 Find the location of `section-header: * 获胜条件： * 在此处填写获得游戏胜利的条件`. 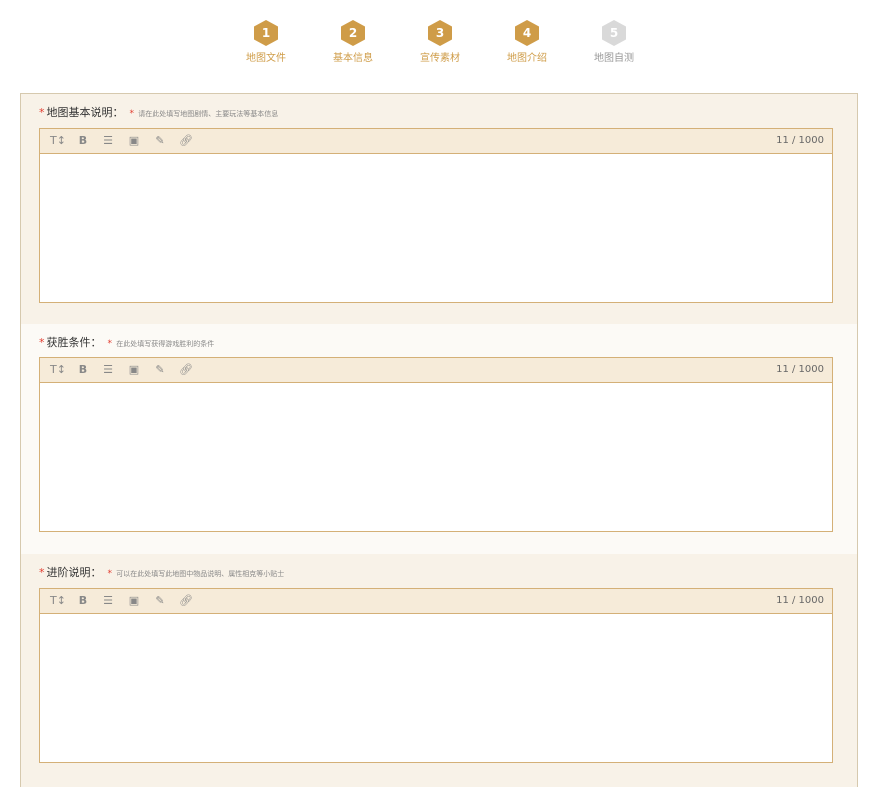

section-header: * 获胜条件： * 在此处填写获得游戏胜利的条件 is located at coordinates (126, 342).